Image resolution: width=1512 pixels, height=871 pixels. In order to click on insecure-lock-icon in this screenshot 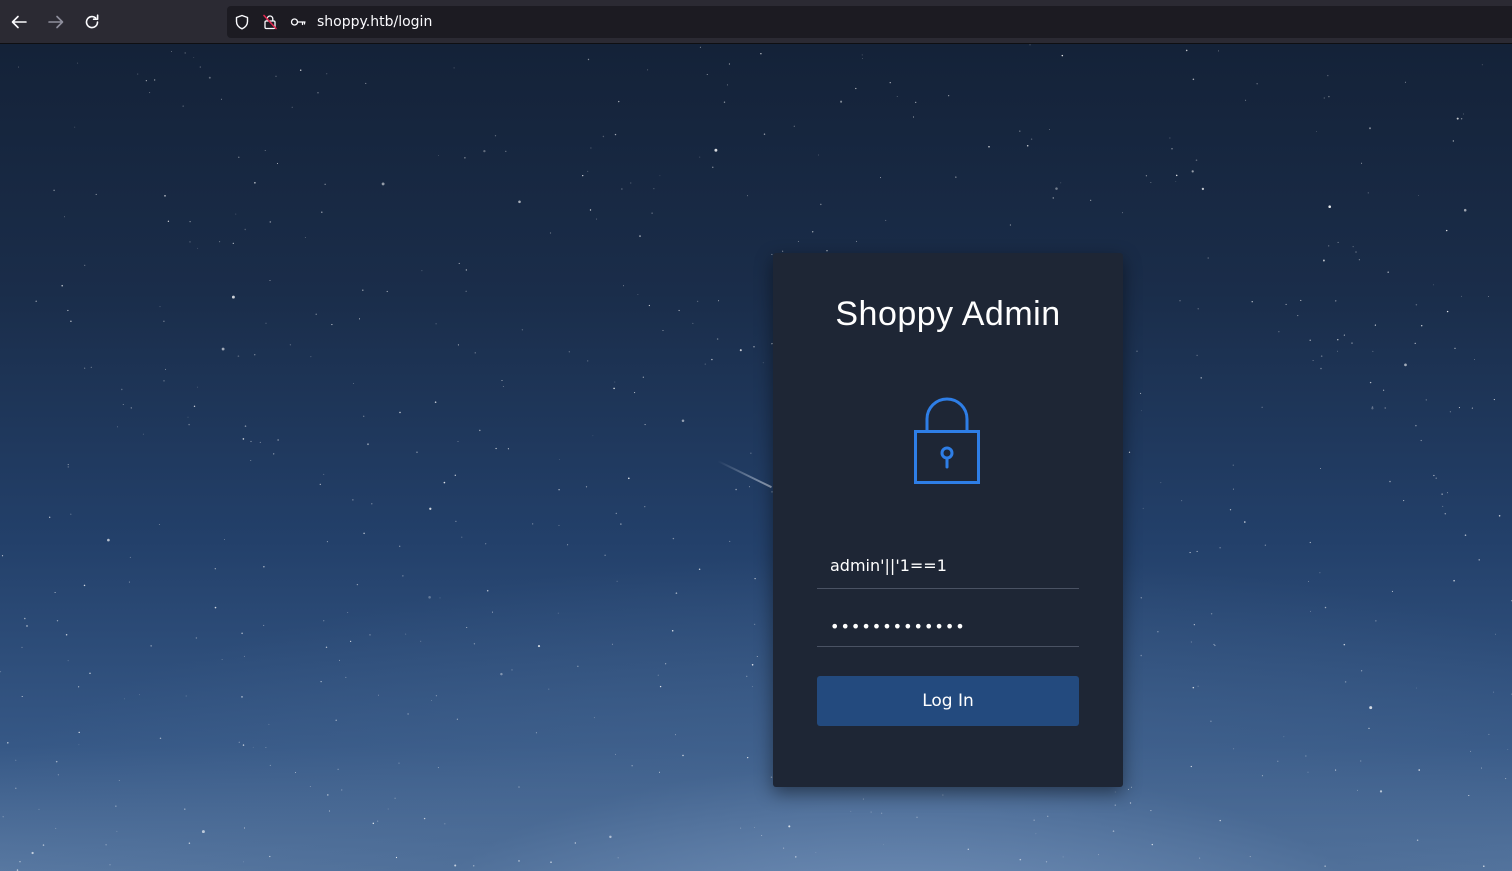, I will do `click(270, 22)`.